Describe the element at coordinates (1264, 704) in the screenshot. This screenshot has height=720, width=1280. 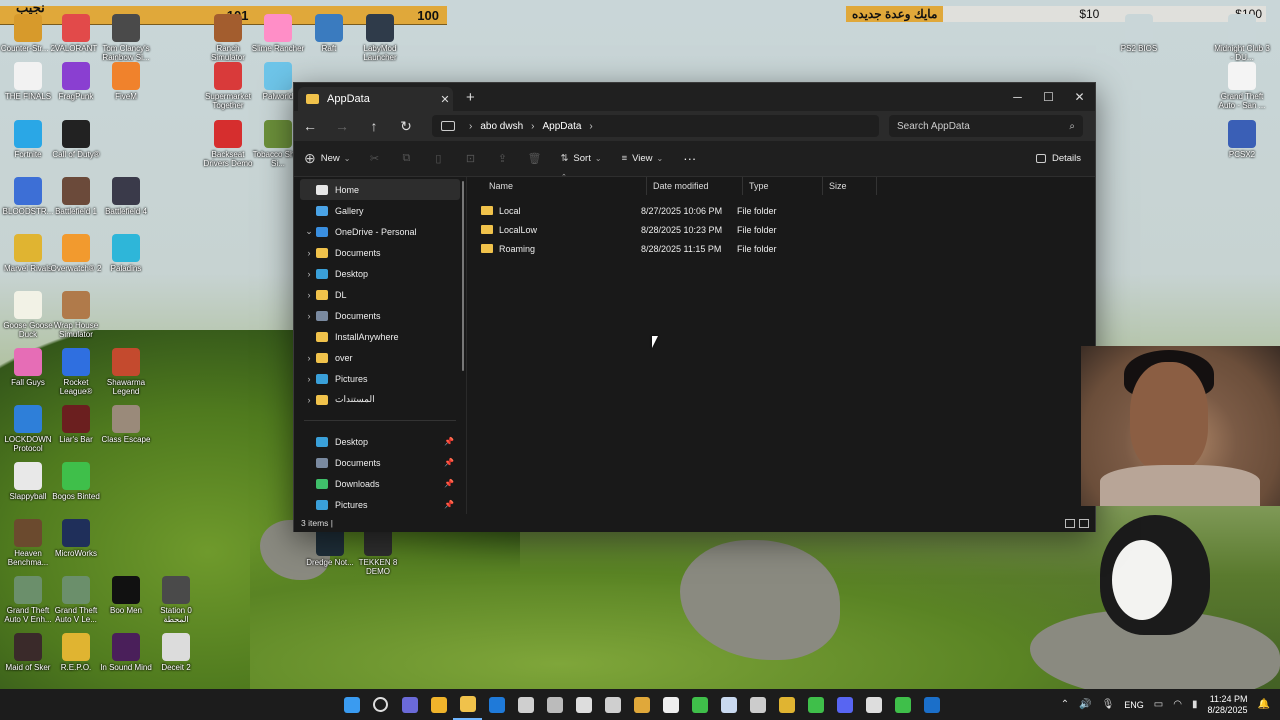
I see `notification-icon: 🔔` at that location.